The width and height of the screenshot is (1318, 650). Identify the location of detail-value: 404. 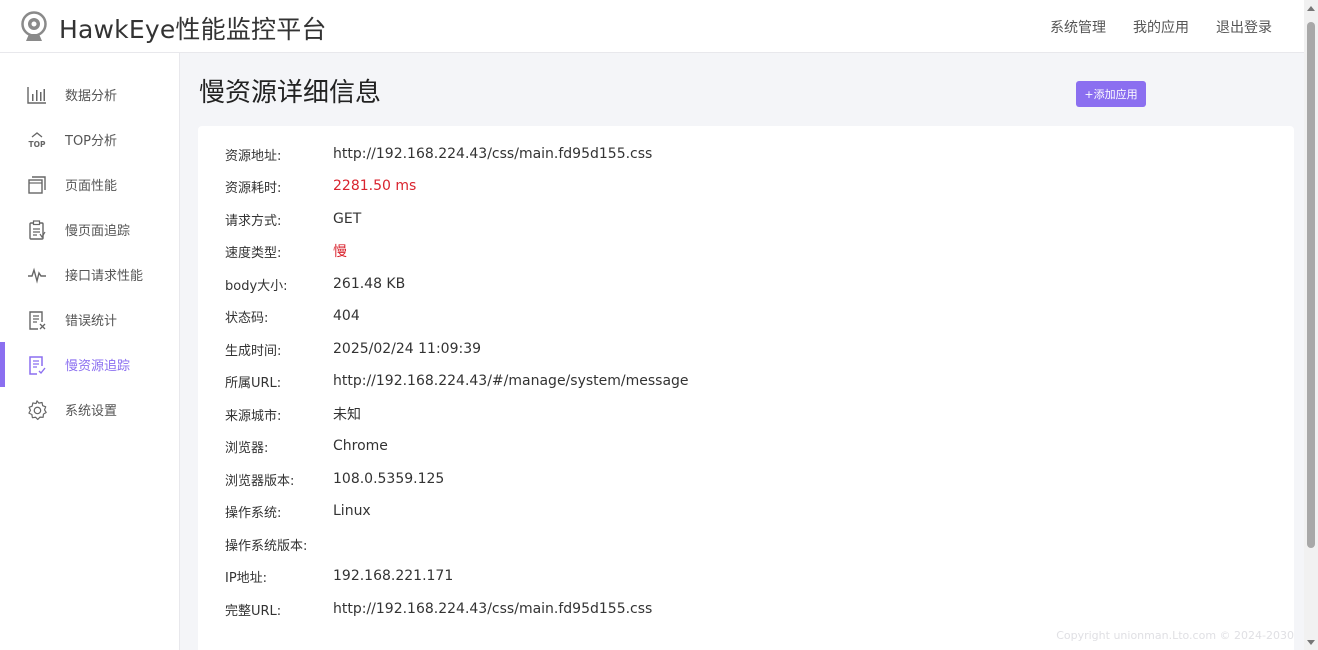
(346, 316).